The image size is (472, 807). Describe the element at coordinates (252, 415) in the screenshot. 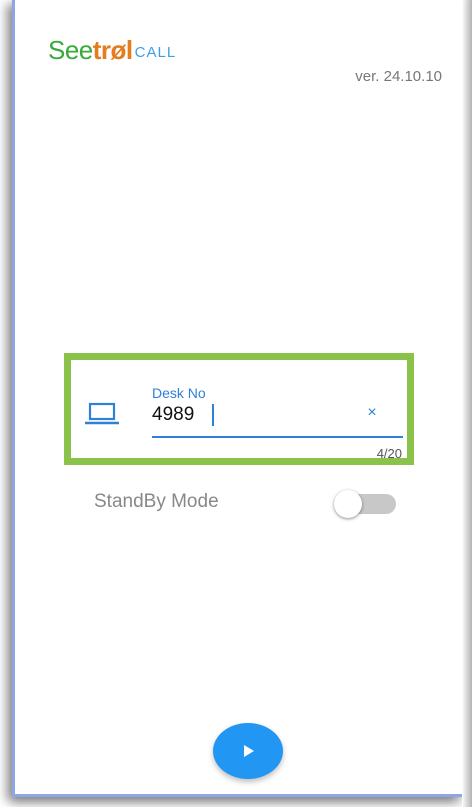

I see `desk-no-input` at that location.